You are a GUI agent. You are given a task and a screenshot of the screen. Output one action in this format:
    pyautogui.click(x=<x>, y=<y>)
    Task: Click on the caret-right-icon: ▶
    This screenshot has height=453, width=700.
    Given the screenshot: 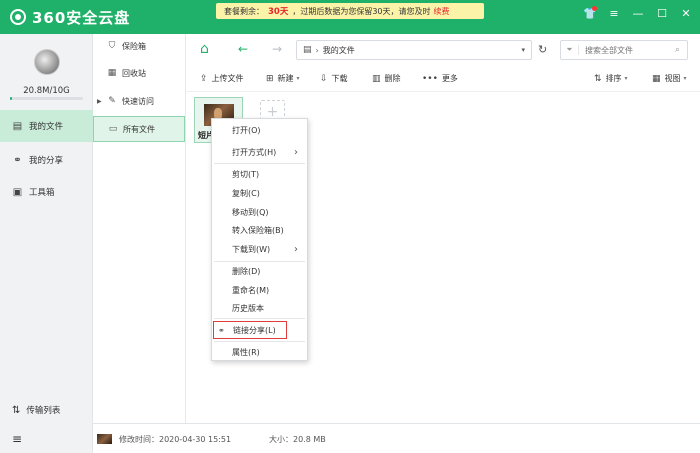 What is the action you would take?
    pyautogui.click(x=99, y=101)
    